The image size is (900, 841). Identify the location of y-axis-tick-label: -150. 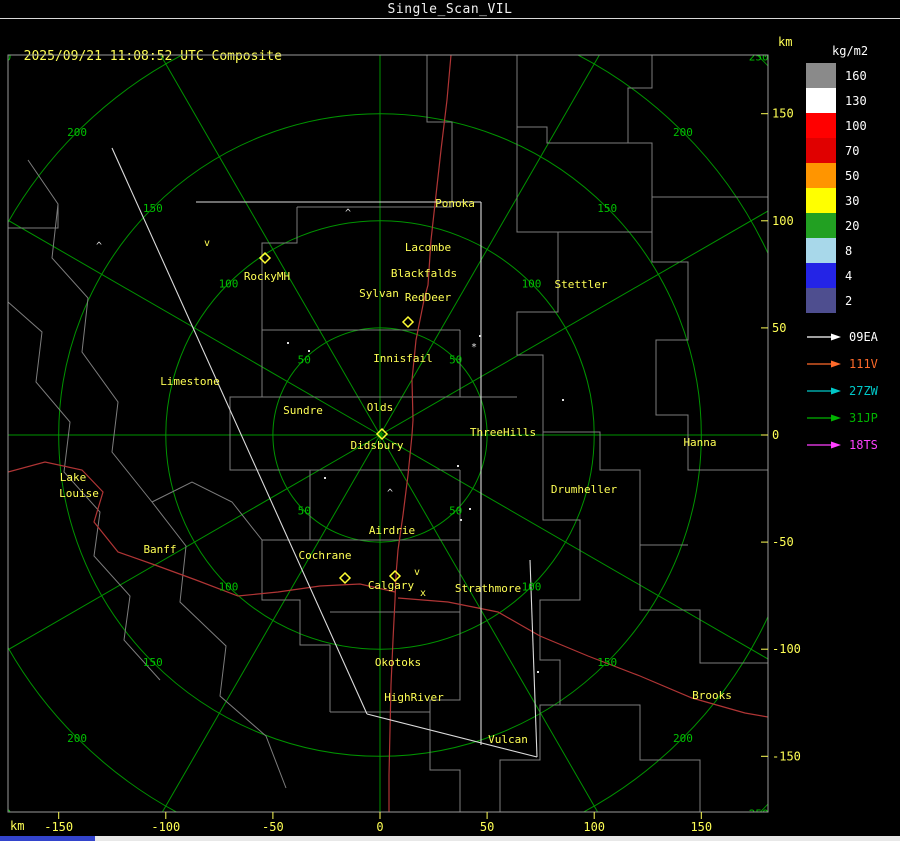
(786, 756).